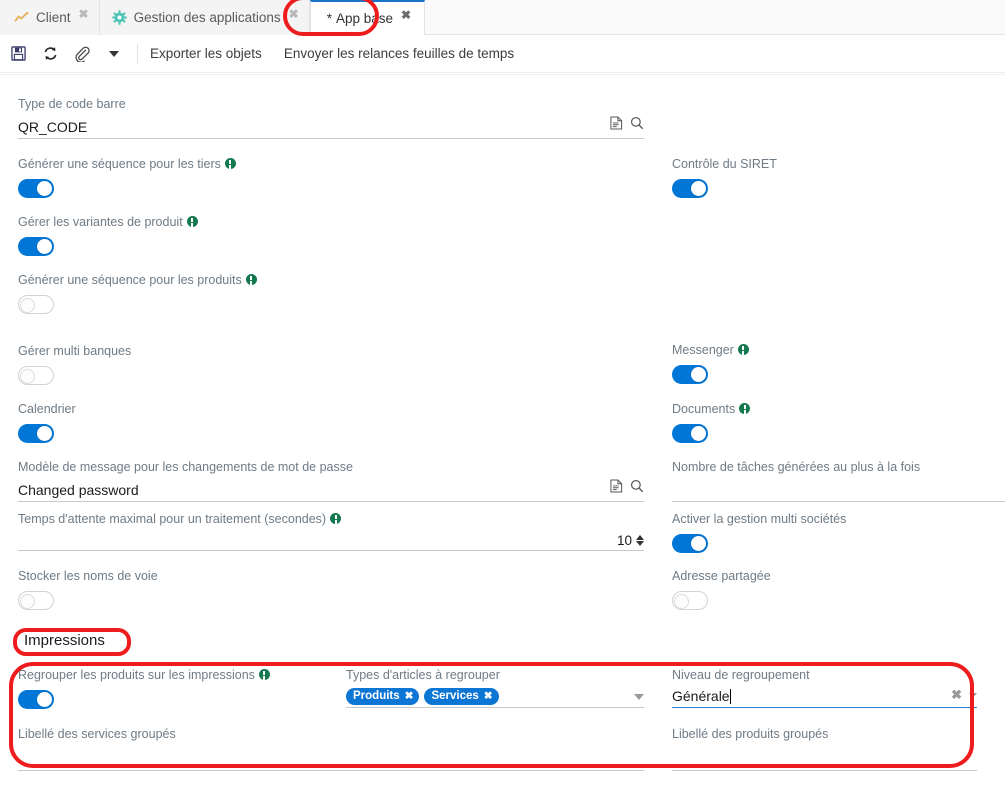  What do you see at coordinates (730, 696) in the screenshot?
I see `text-cursor` at bounding box center [730, 696].